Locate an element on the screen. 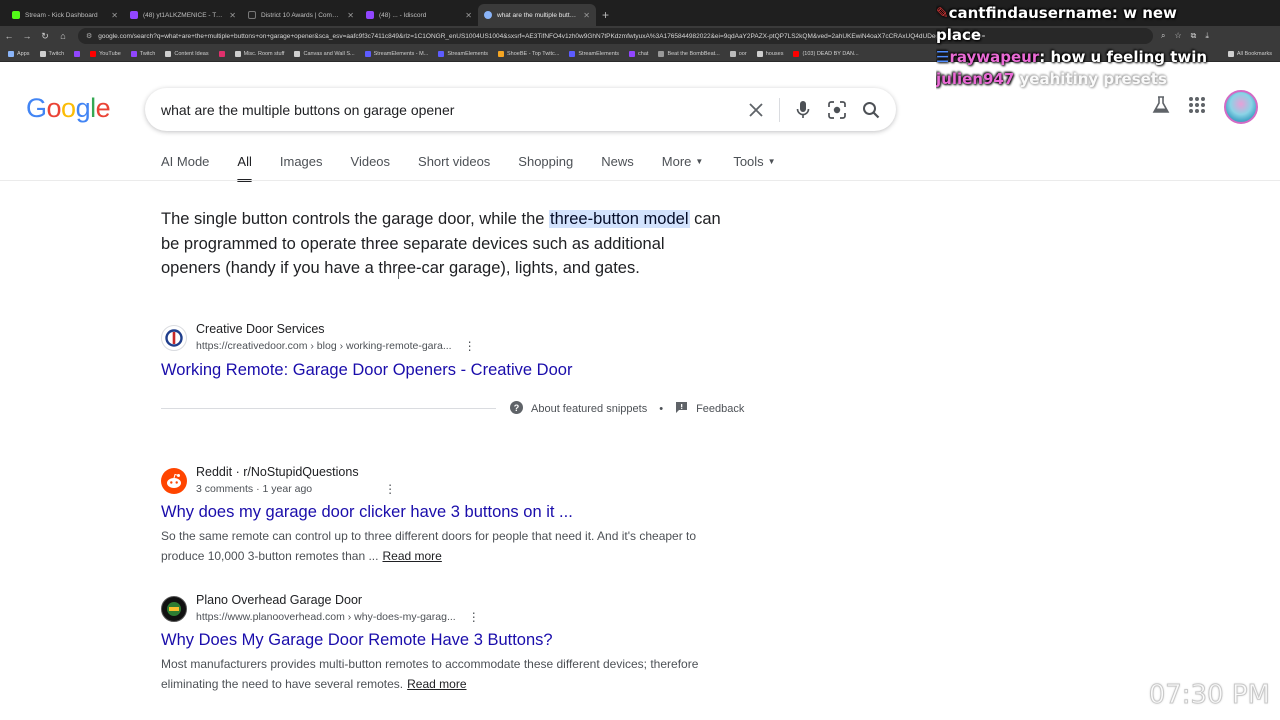 This screenshot has width=1280, height=720. tab-all: All is located at coordinates (245, 168).